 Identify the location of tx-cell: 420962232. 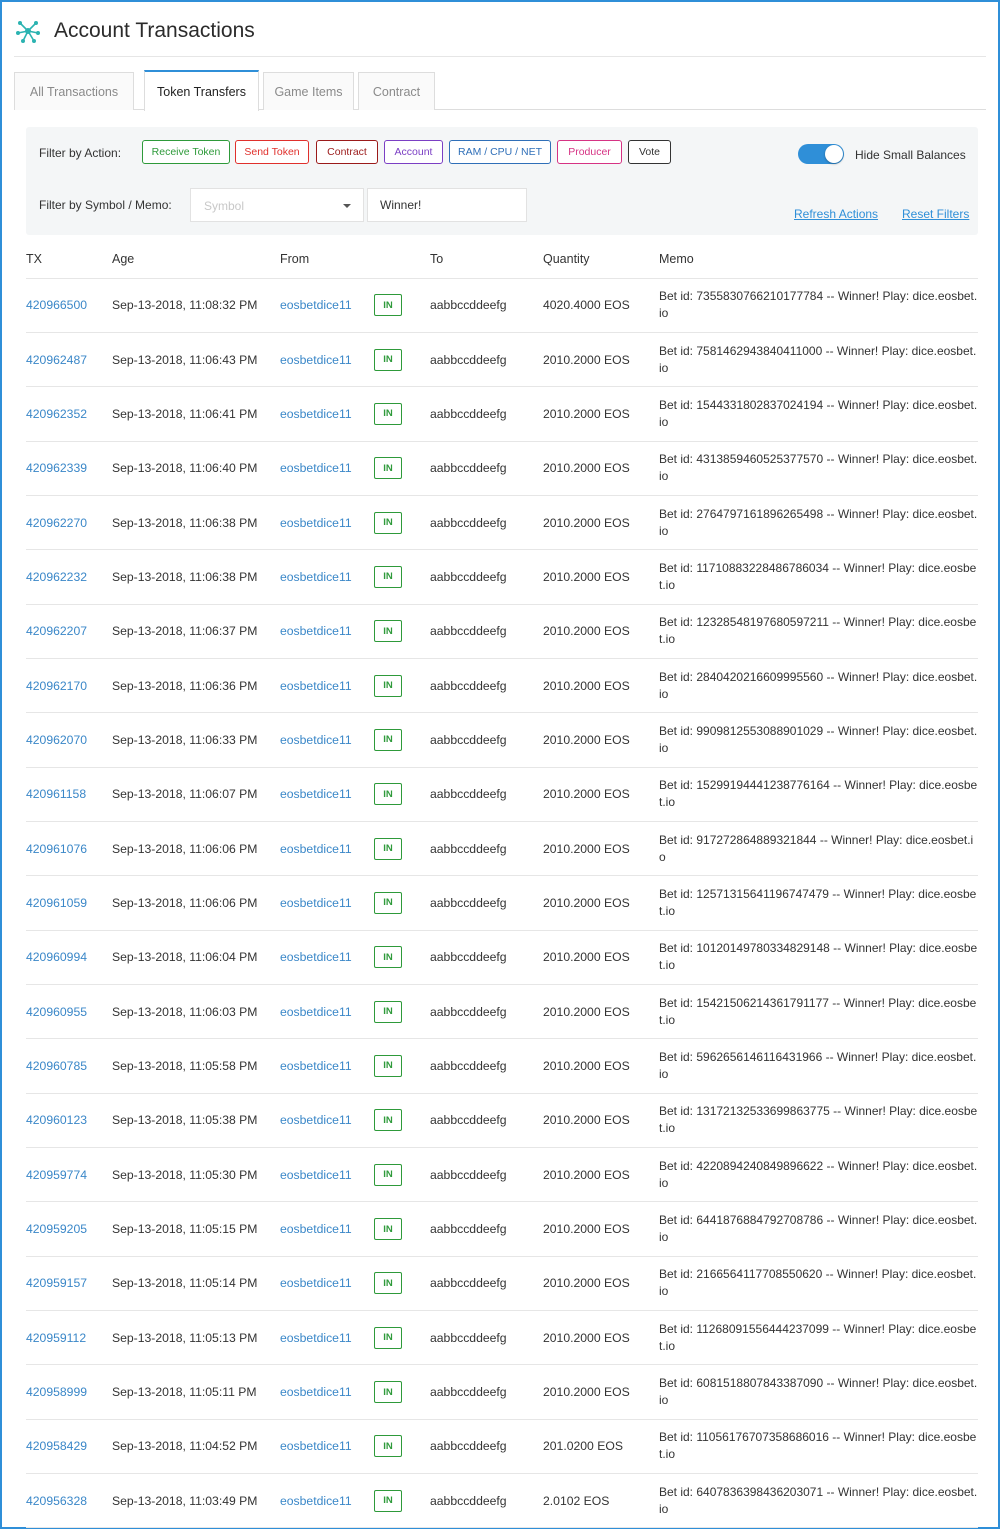
(69, 577).